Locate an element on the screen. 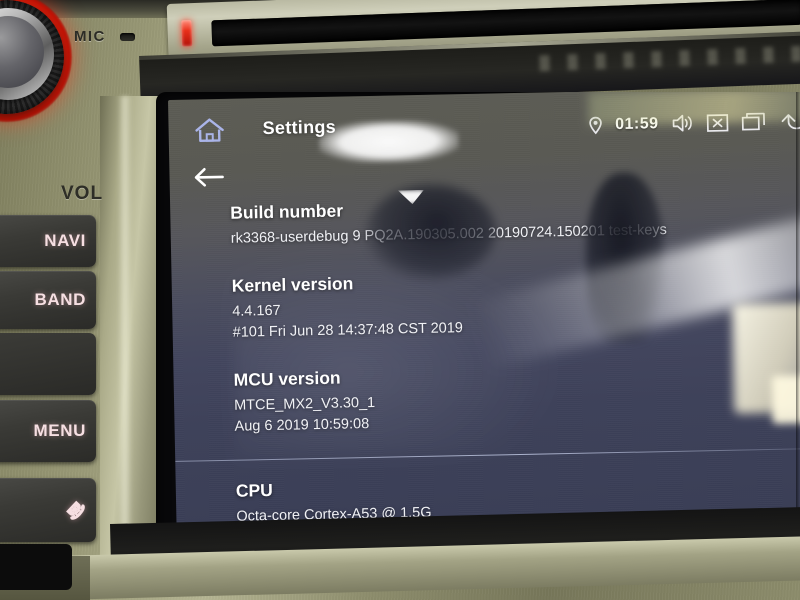 The image size is (800, 600). band-button: BAND is located at coordinates (48, 300).